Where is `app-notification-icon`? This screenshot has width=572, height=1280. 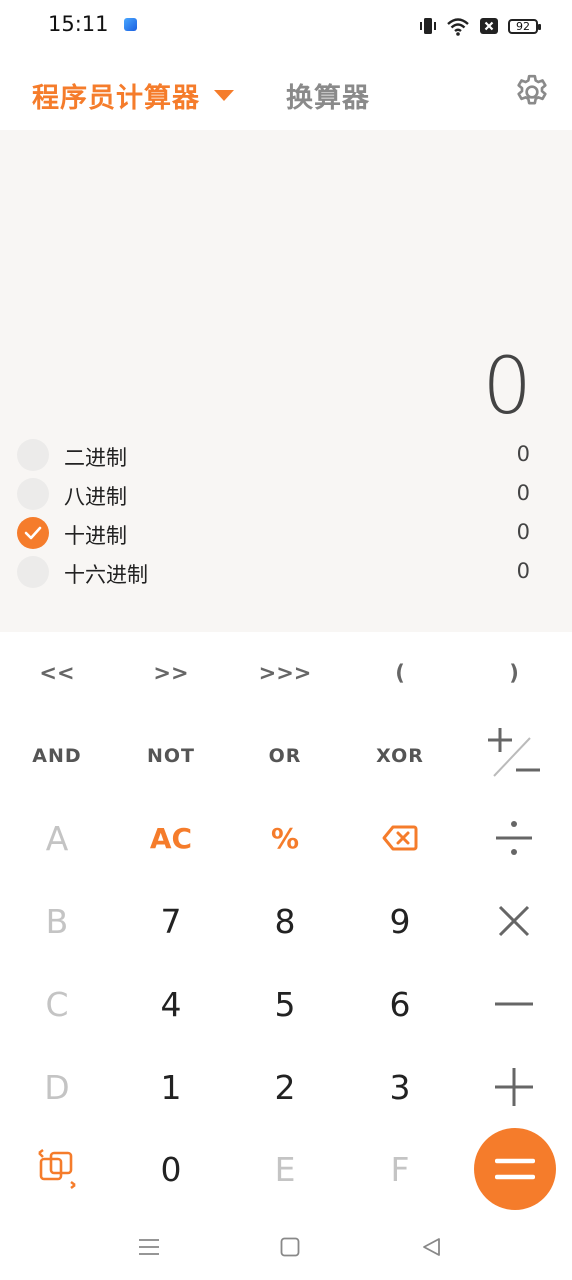 app-notification-icon is located at coordinates (130, 24).